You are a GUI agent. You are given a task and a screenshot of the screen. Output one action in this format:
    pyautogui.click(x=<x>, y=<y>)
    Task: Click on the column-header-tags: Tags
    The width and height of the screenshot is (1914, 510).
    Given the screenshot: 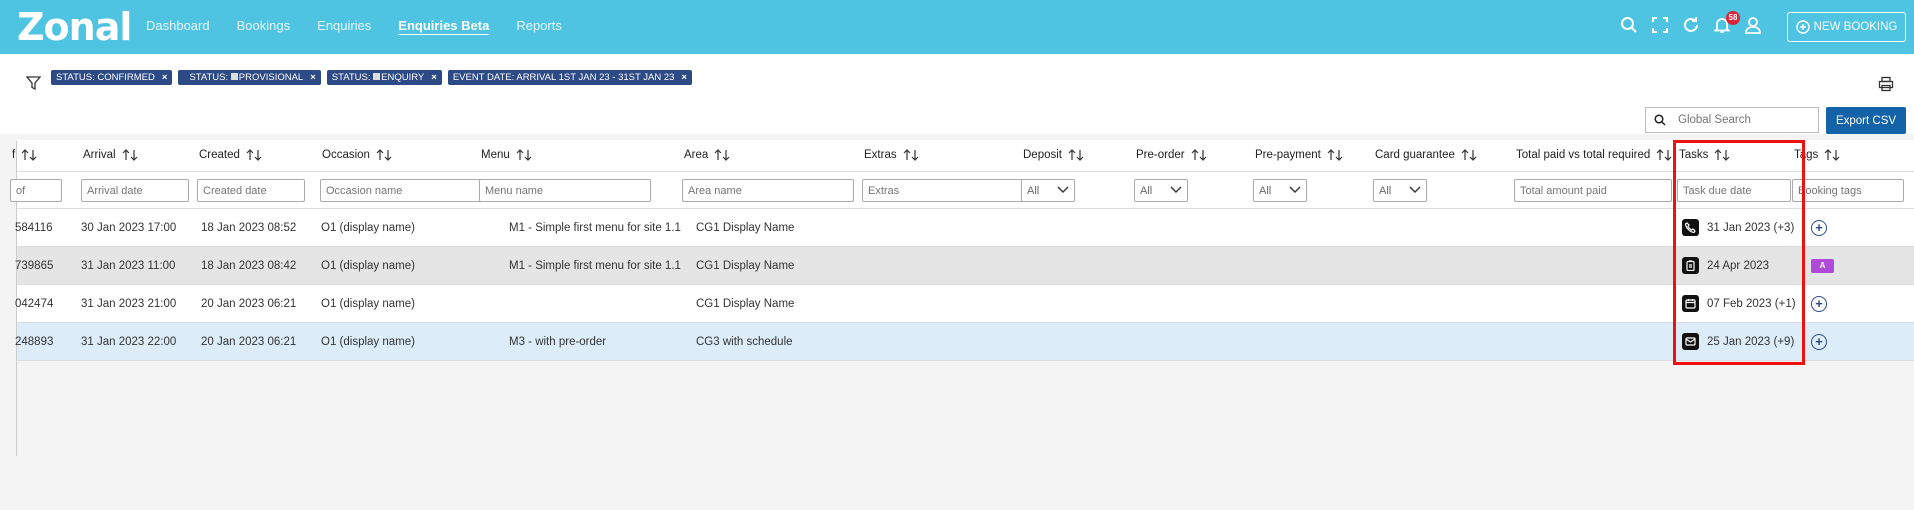 What is the action you would take?
    pyautogui.click(x=1817, y=155)
    